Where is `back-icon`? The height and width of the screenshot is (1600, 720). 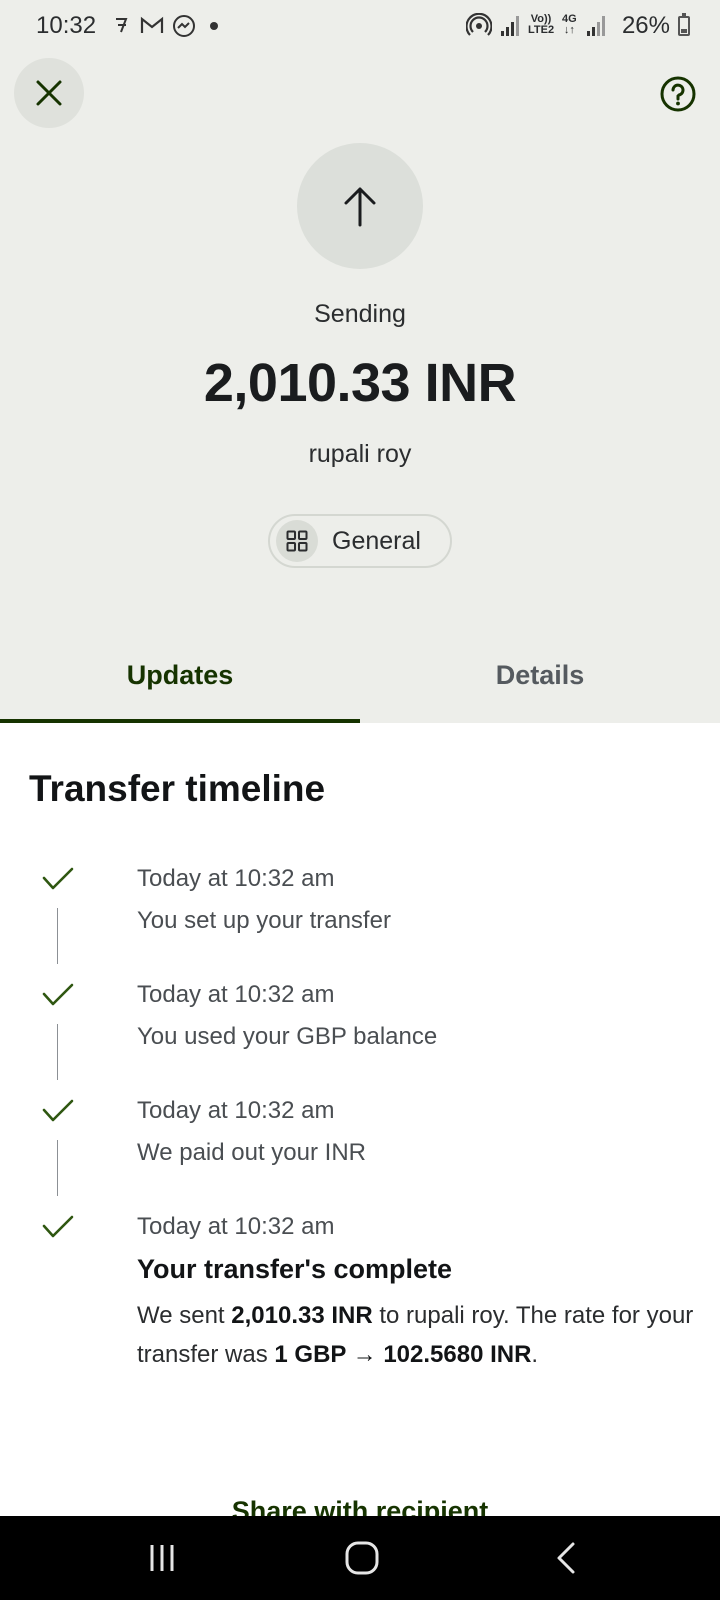 back-icon is located at coordinates (566, 1558).